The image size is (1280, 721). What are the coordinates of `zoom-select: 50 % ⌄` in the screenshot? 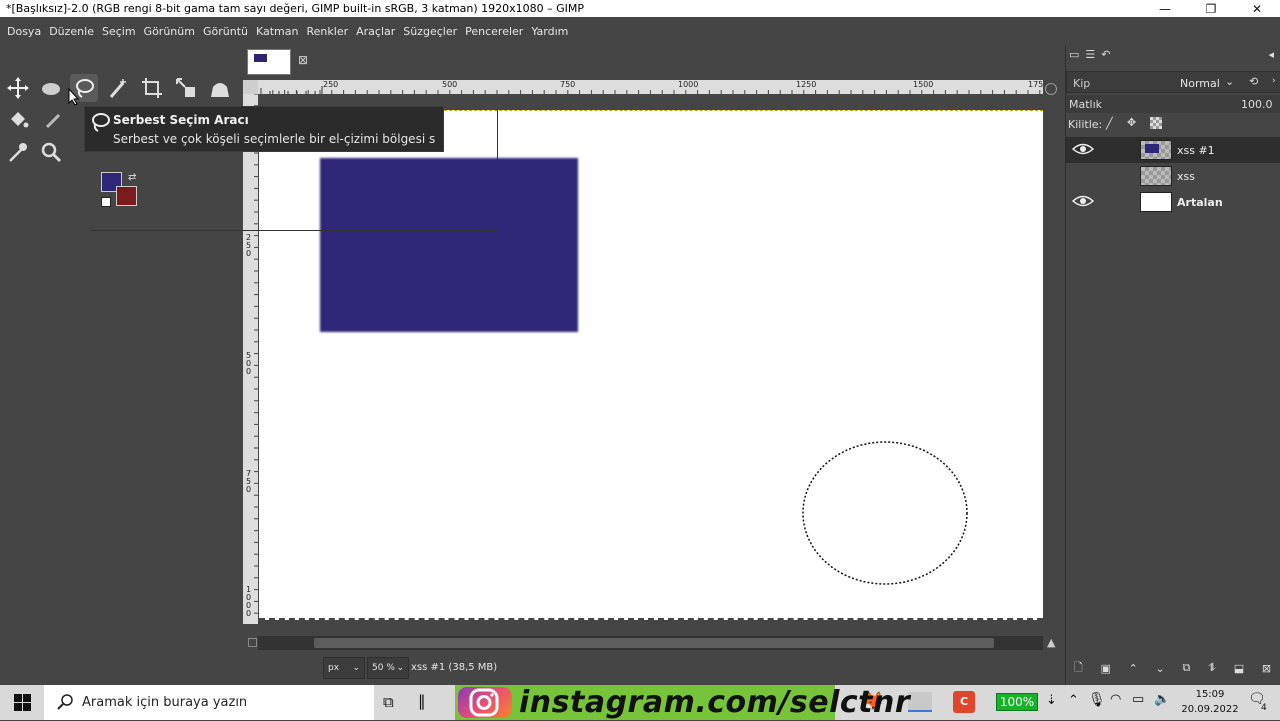 It's located at (388, 667).